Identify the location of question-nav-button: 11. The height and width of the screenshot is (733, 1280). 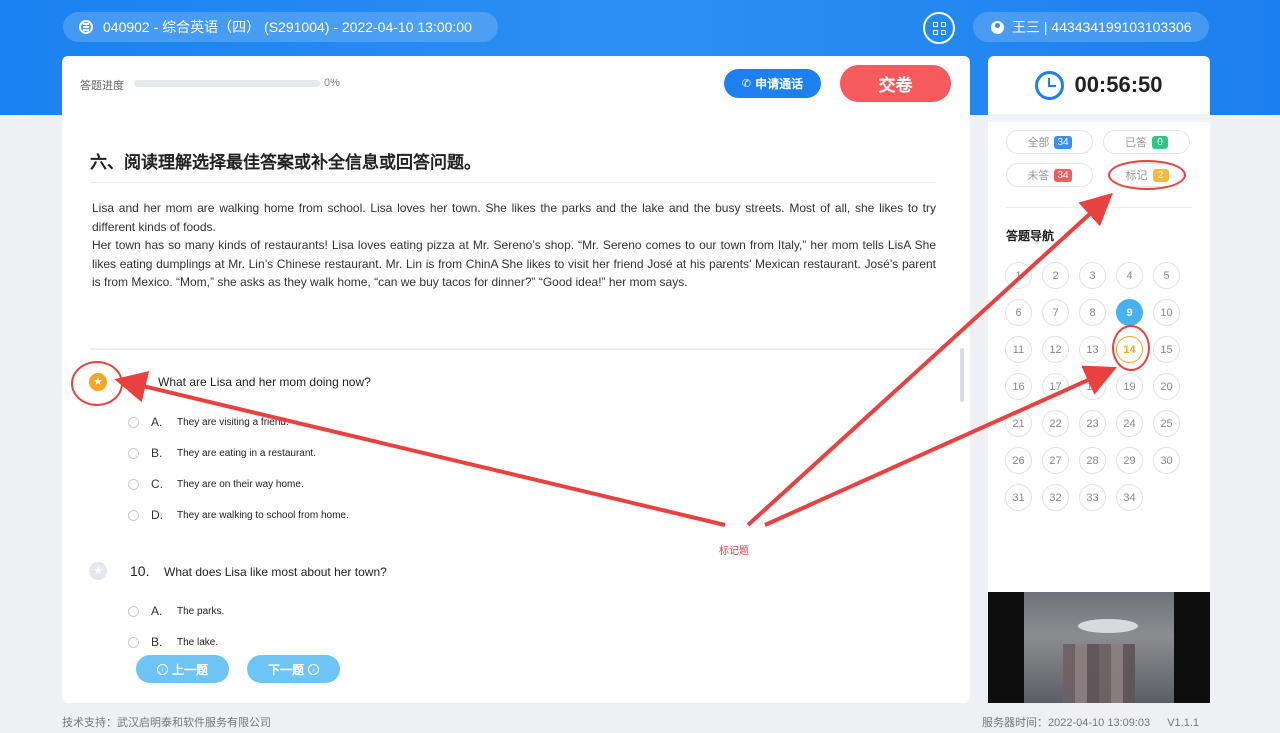
(1018, 349).